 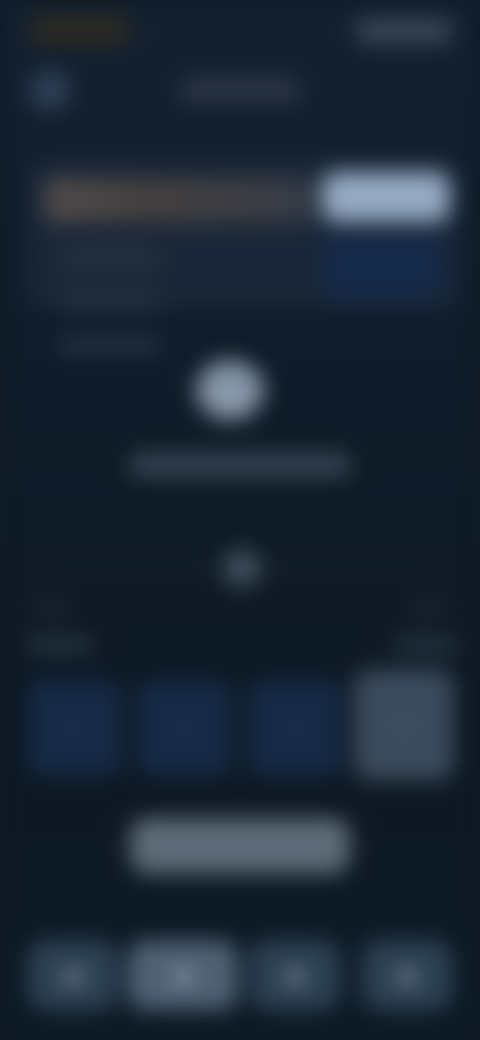 What do you see at coordinates (50, 606) in the screenshot?
I see `slider-min-tick` at bounding box center [50, 606].